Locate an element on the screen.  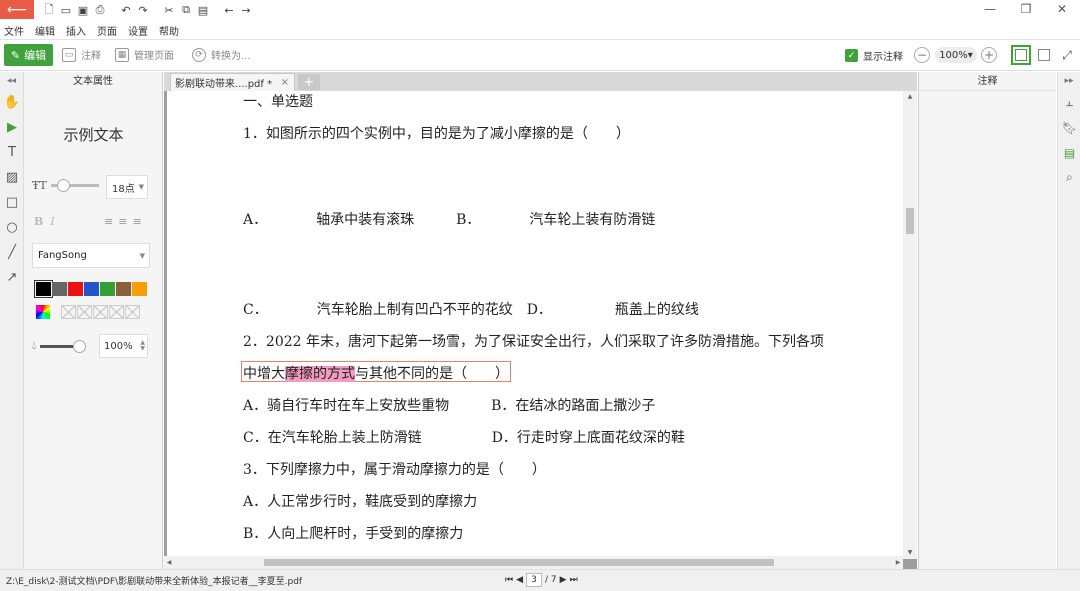
pencil-icon: ✎ is located at coordinates (15, 55).